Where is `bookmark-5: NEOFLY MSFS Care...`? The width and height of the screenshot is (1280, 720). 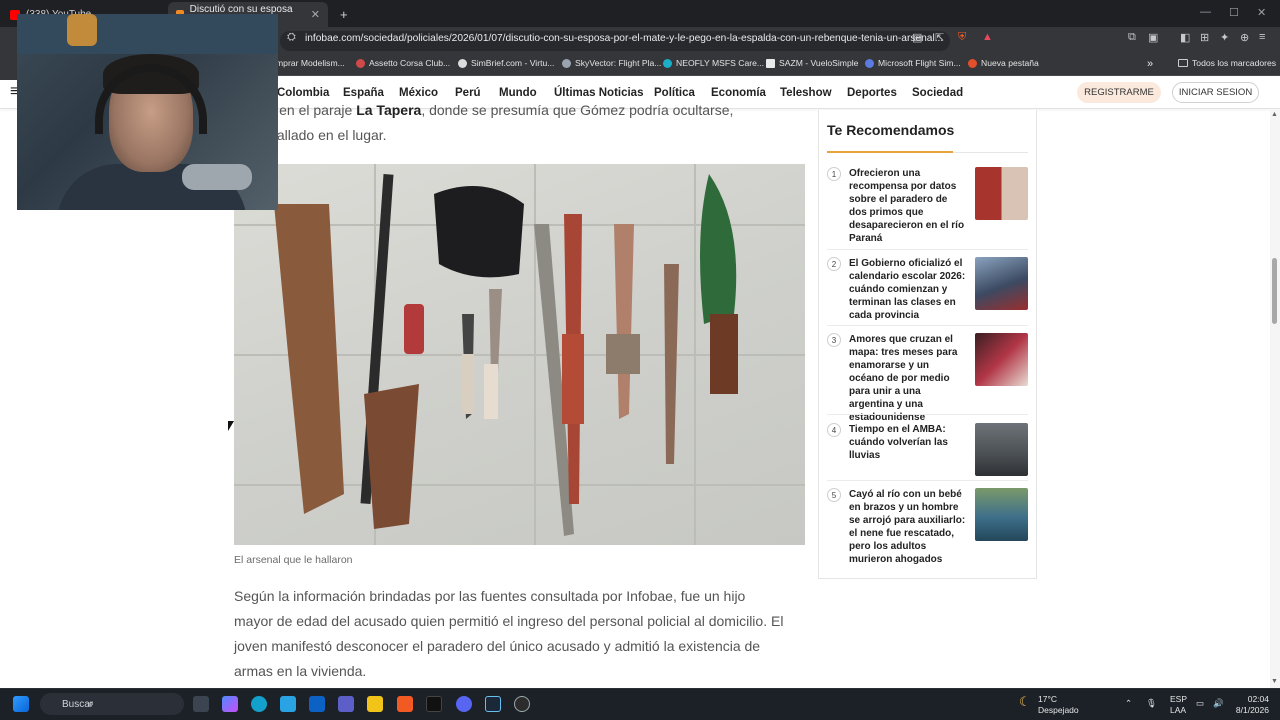
bookmark-5: NEOFLY MSFS Care... is located at coordinates (713, 63).